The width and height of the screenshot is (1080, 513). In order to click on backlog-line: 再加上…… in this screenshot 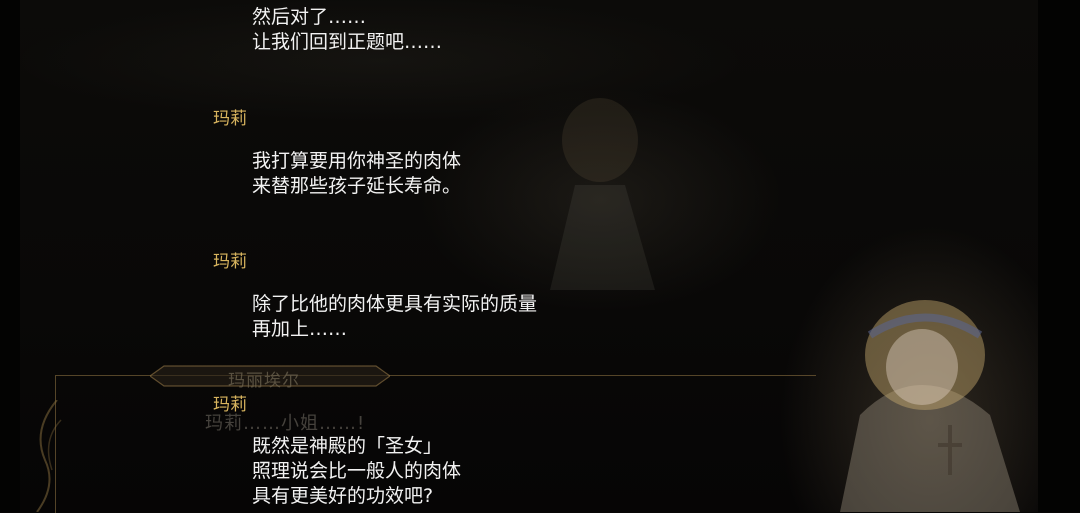, I will do `click(300, 329)`.